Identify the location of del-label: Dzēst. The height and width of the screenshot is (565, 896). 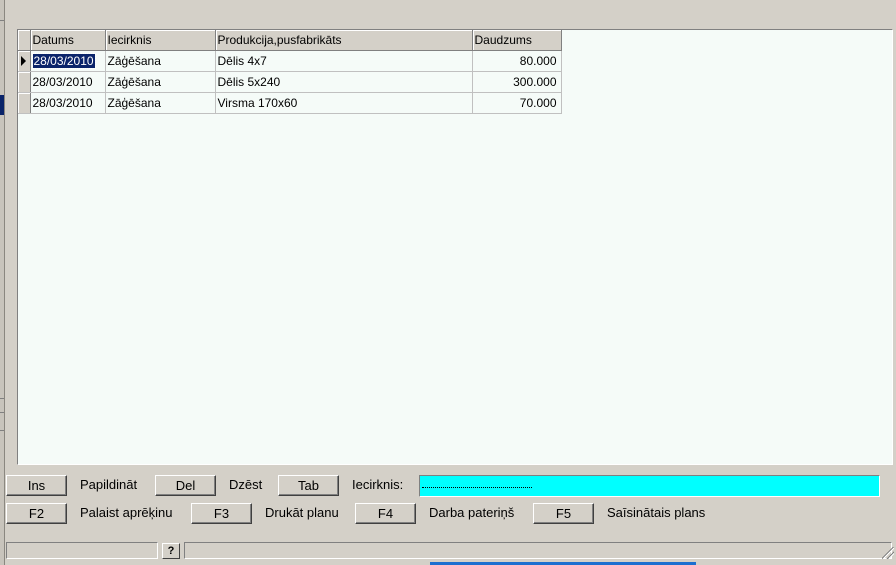
(246, 484).